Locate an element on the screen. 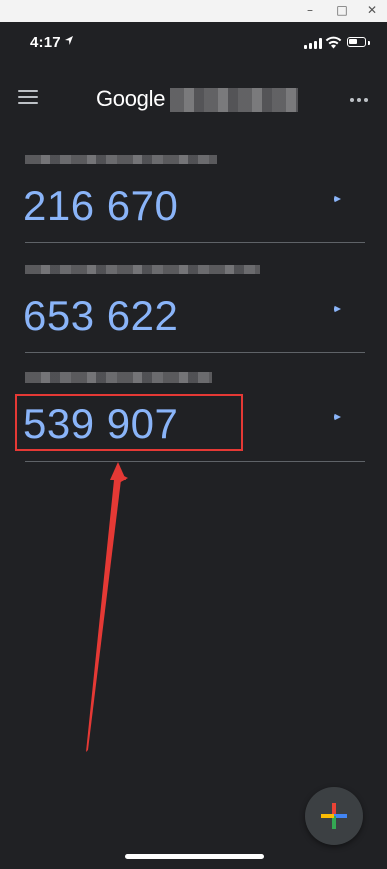  add-plus-icon is located at coordinates (334, 816).